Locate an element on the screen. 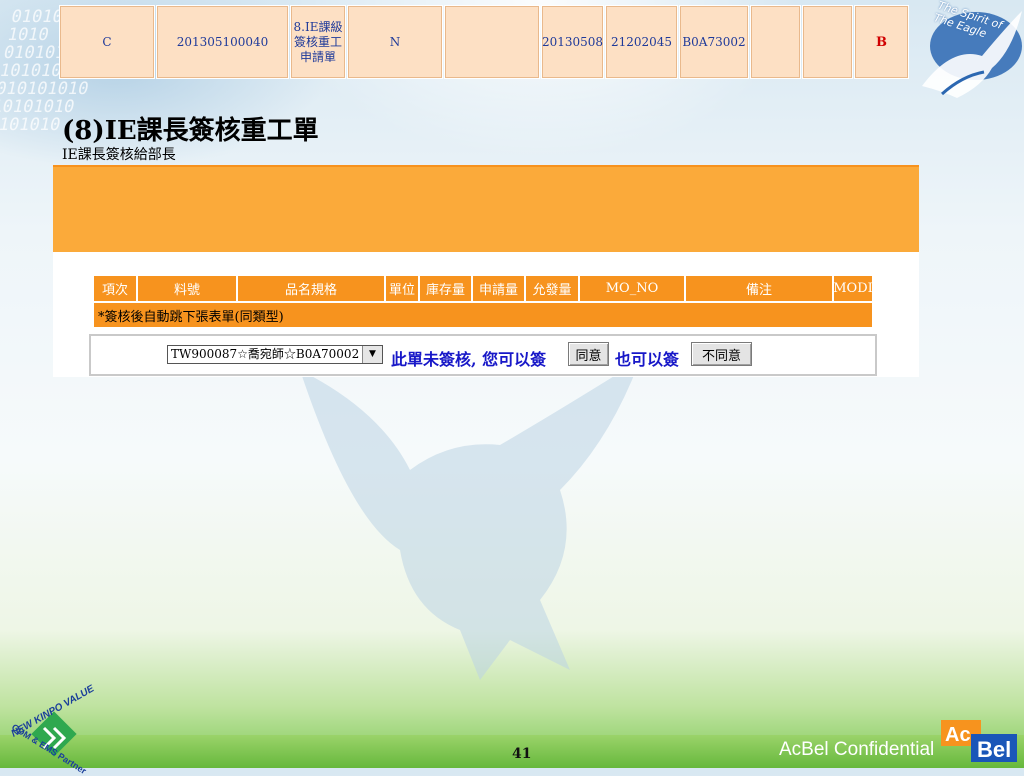 This screenshot has width=1024, height=776. record-cell-form-no: 201305100040 is located at coordinates (222, 42).